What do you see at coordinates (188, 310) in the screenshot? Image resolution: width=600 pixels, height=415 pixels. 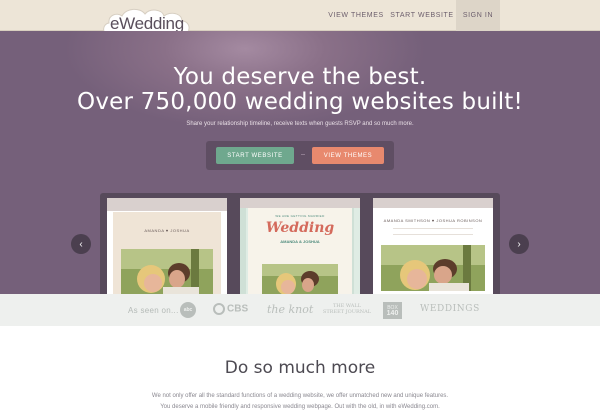 I see `abc-logo: abc` at bounding box center [188, 310].